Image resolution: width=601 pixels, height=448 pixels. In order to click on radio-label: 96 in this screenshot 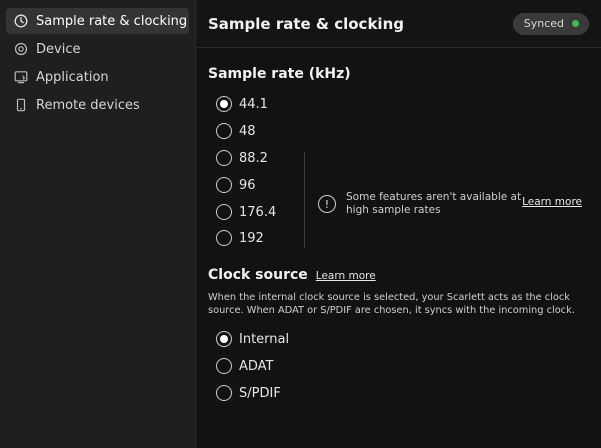, I will do `click(247, 185)`.